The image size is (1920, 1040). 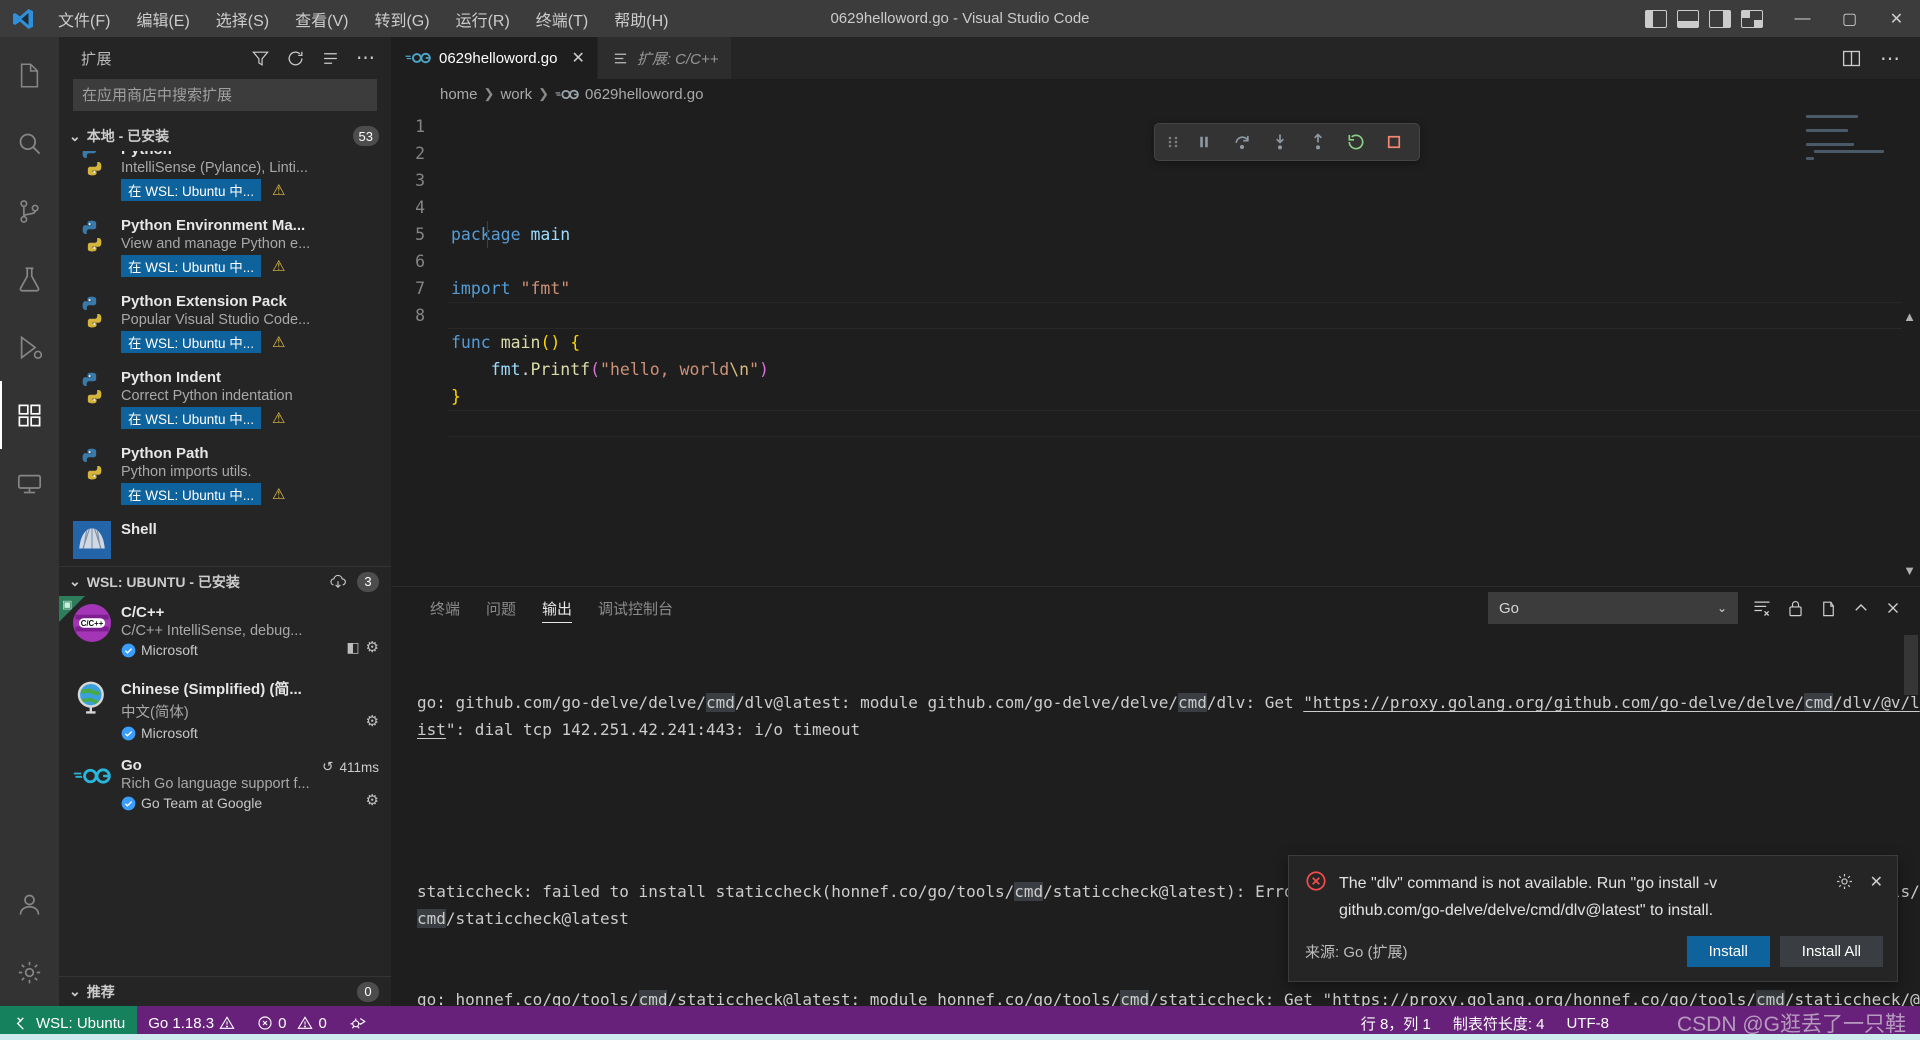 What do you see at coordinates (486, 234) in the screenshot?
I see `code-token: package` at bounding box center [486, 234].